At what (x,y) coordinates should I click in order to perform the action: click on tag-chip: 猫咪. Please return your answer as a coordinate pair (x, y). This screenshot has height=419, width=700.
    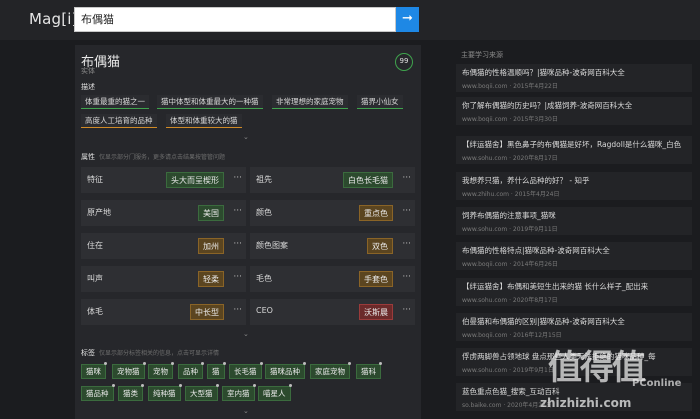
    Looking at the image, I should click on (94, 370).